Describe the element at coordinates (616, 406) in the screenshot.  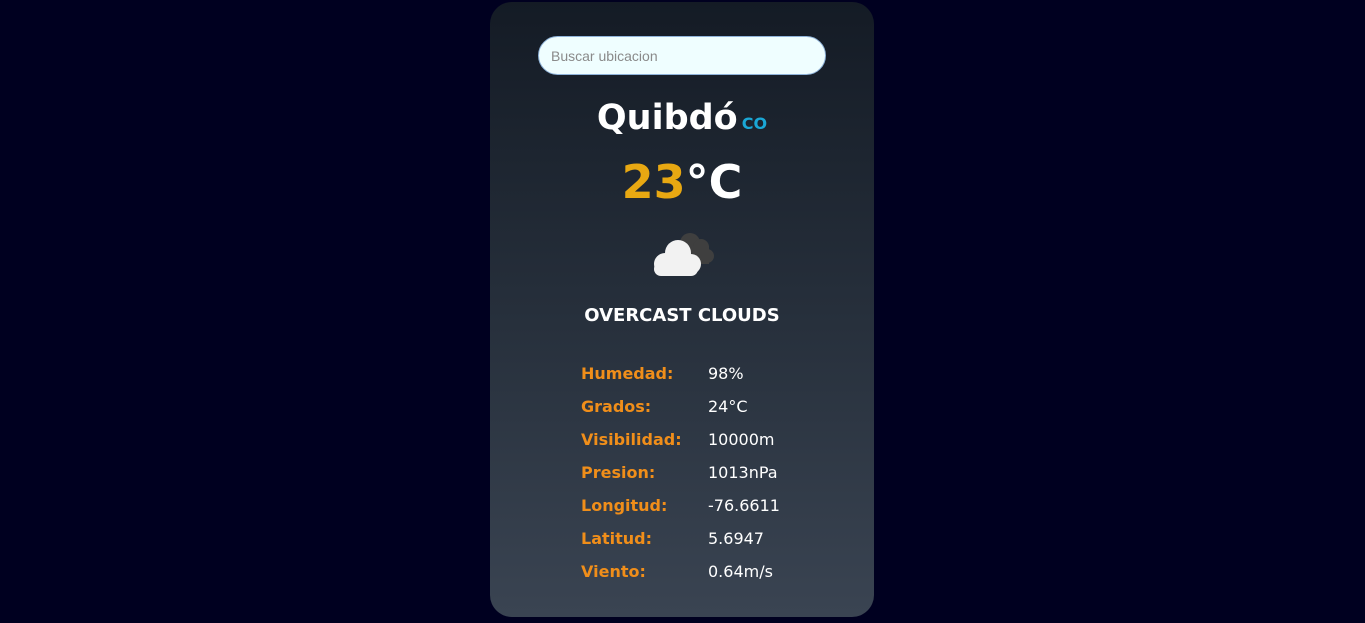
I see `detail-label: Grados:` at that location.